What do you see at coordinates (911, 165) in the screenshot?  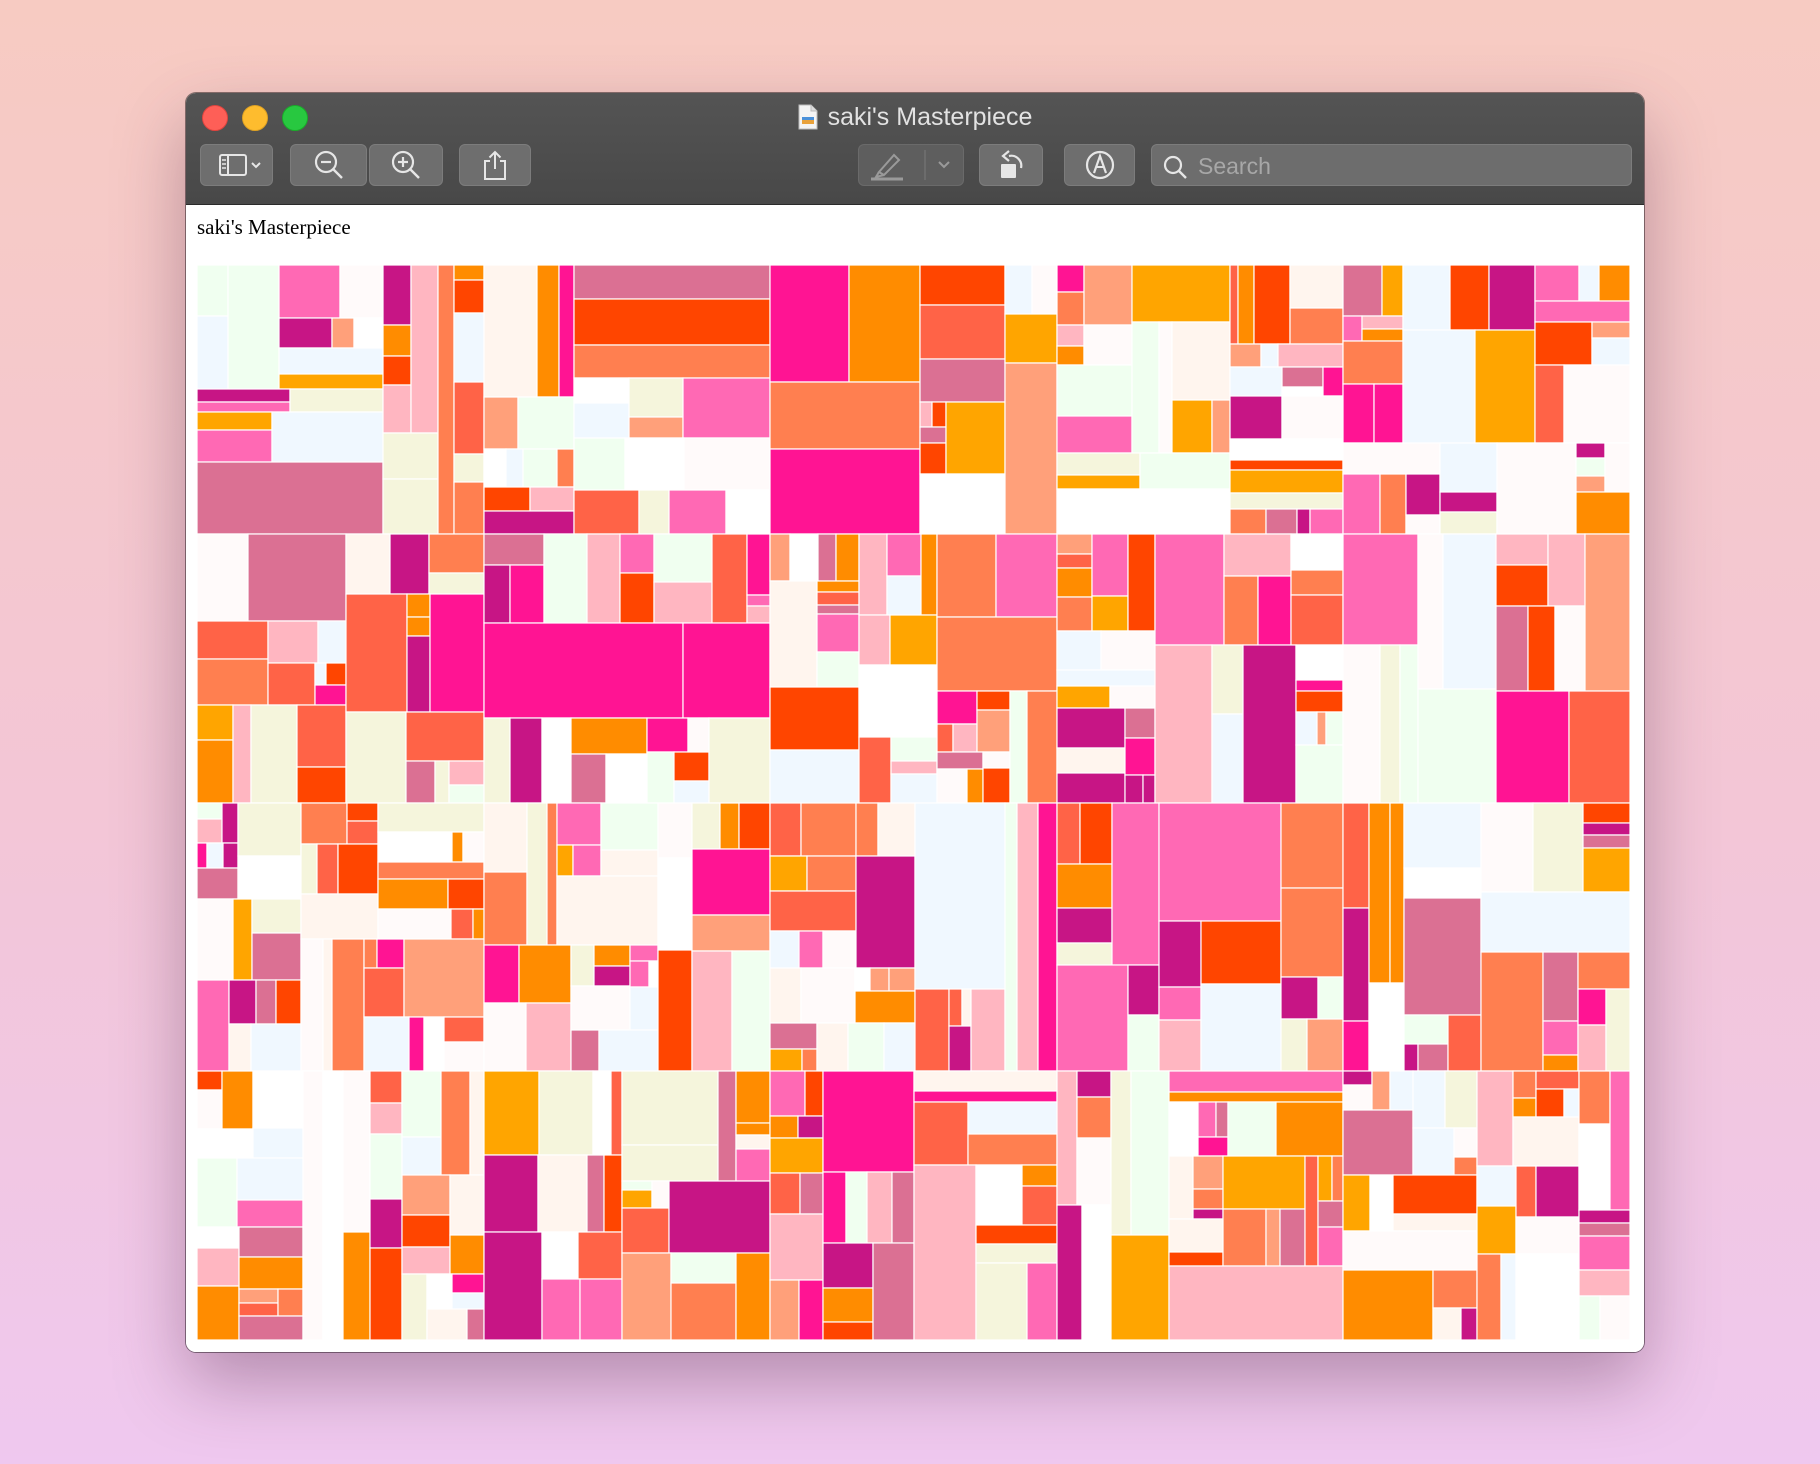 I see `highlight-button` at bounding box center [911, 165].